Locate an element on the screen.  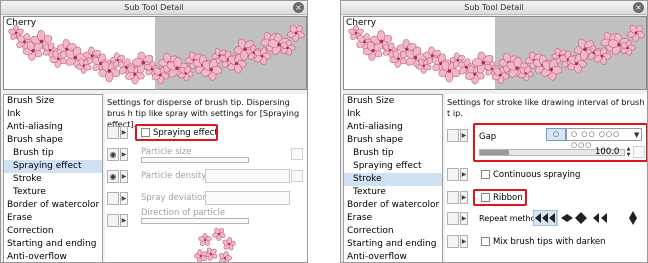
particle-size-label: Particle size is located at coordinates (166, 152).